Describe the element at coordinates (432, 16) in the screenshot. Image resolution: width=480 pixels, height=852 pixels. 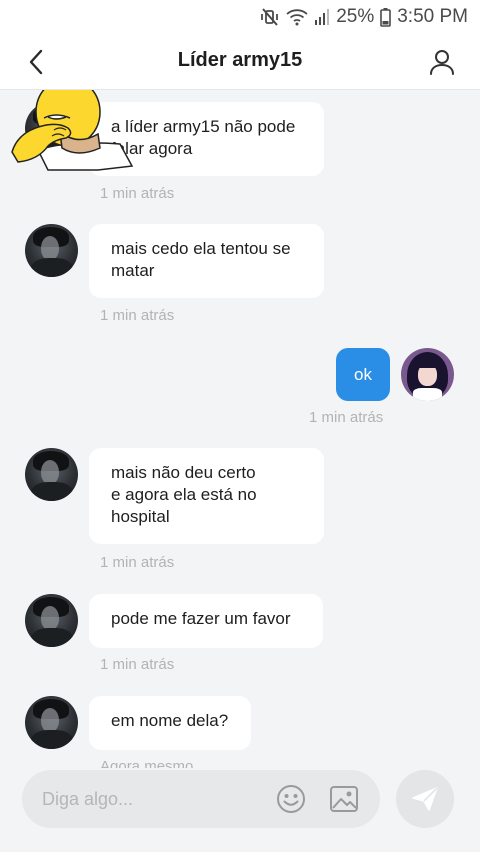
I see `status-time: 3:50 PM` at that location.